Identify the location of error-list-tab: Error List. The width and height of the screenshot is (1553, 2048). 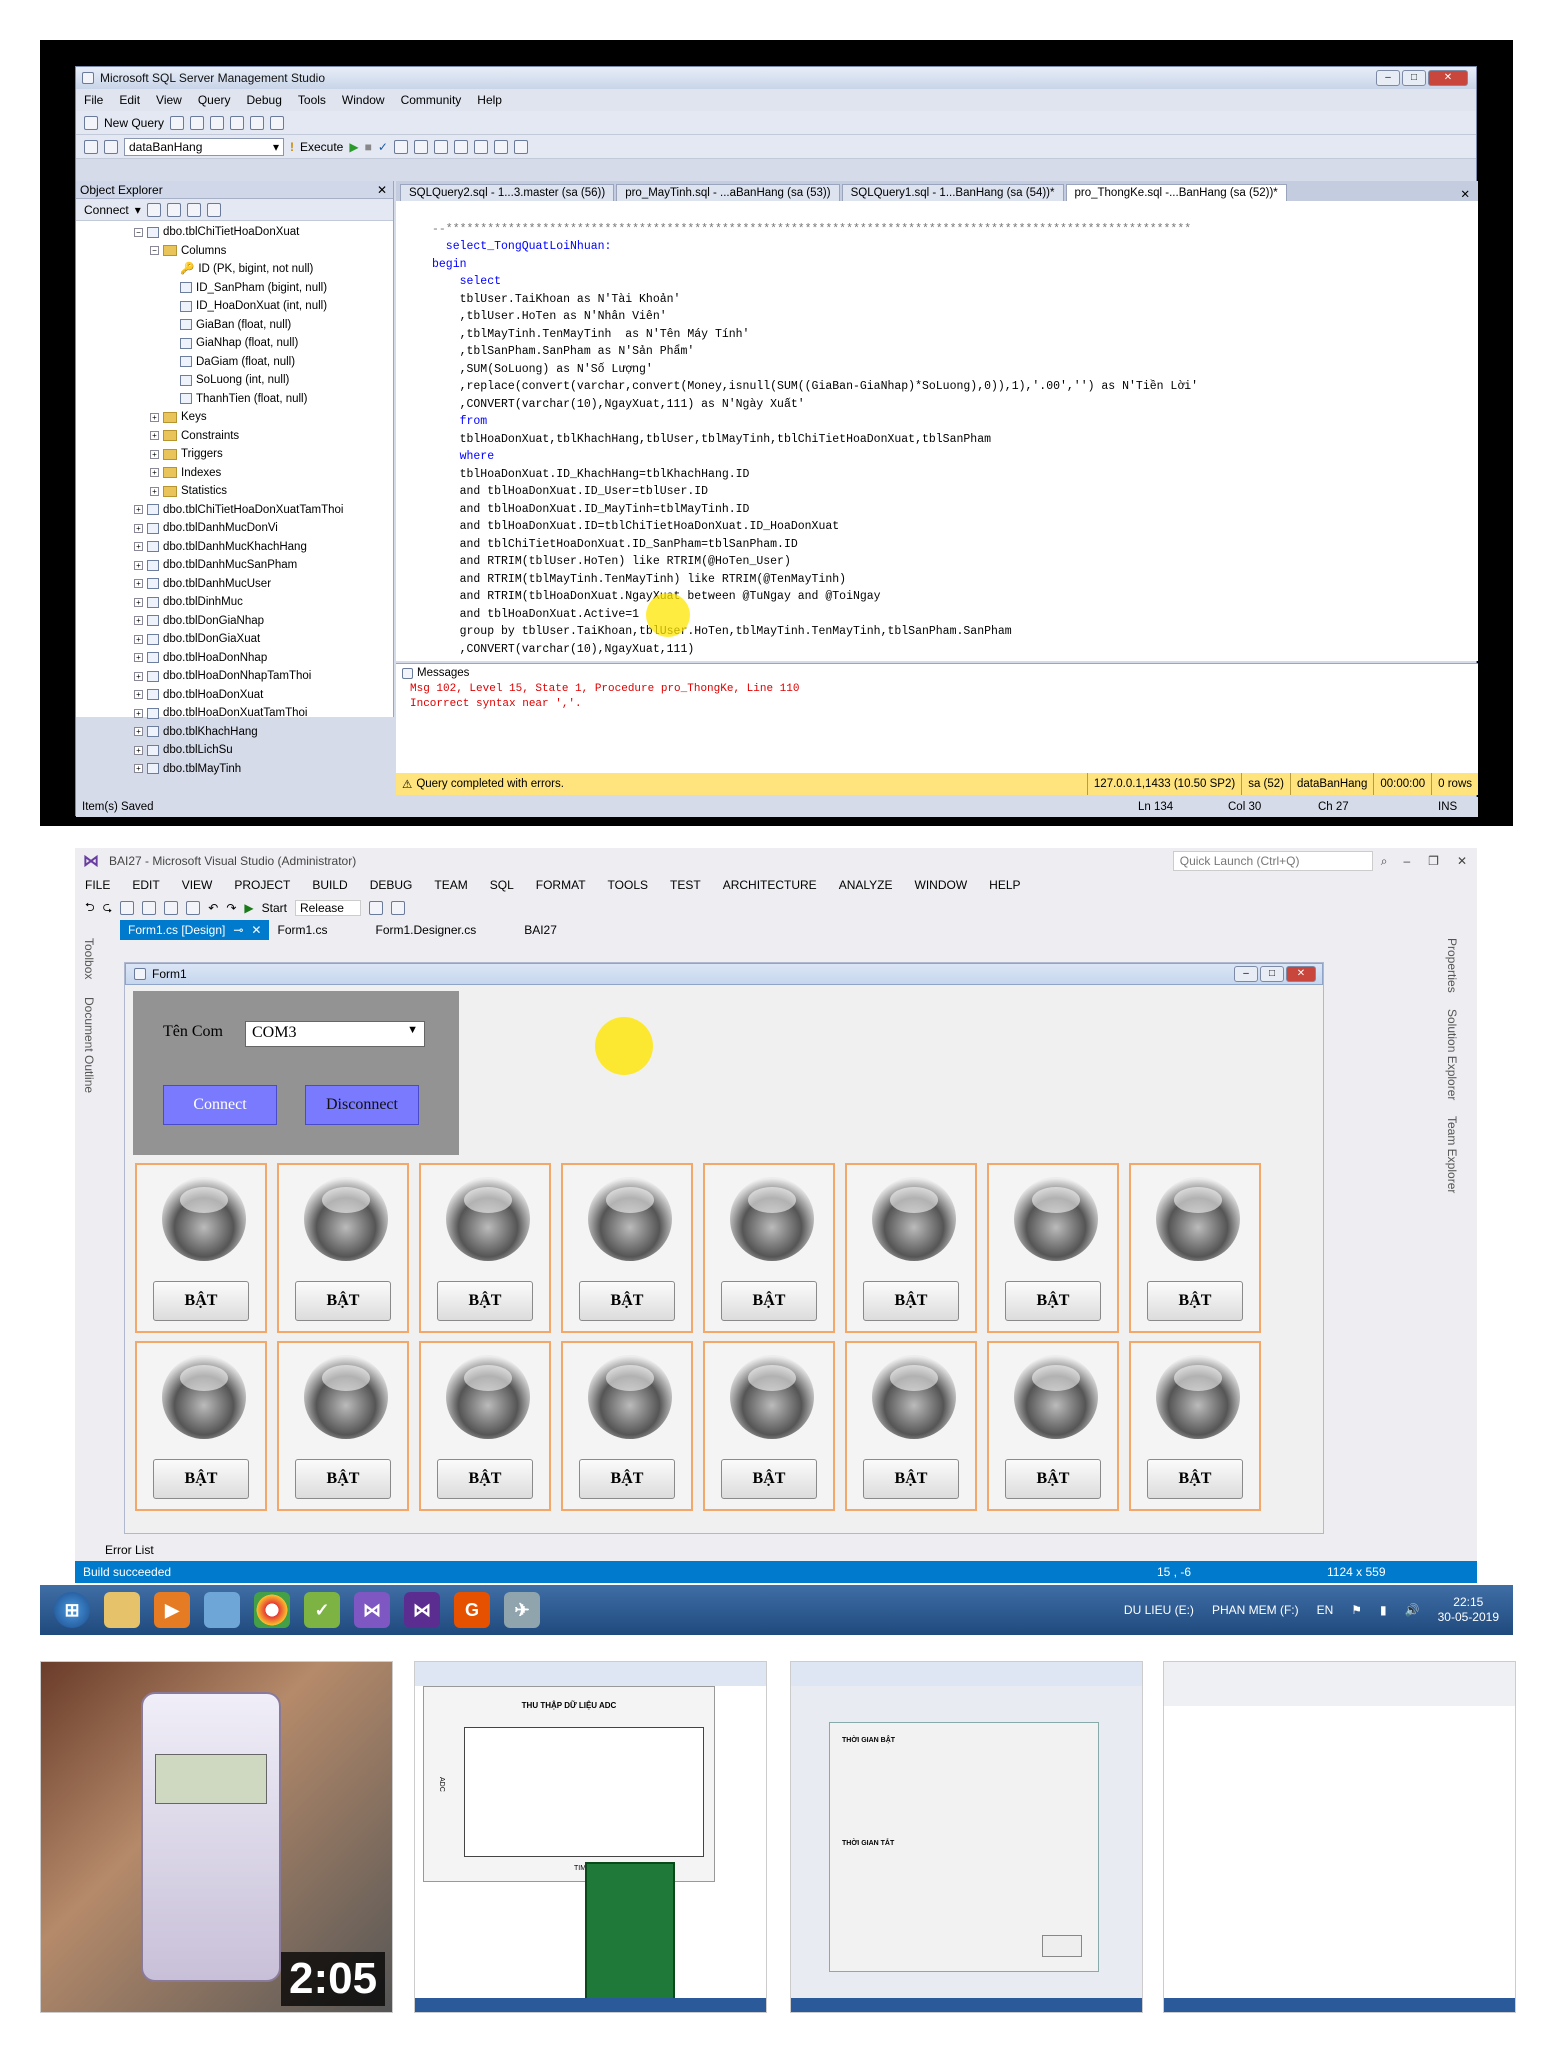
(129, 1550).